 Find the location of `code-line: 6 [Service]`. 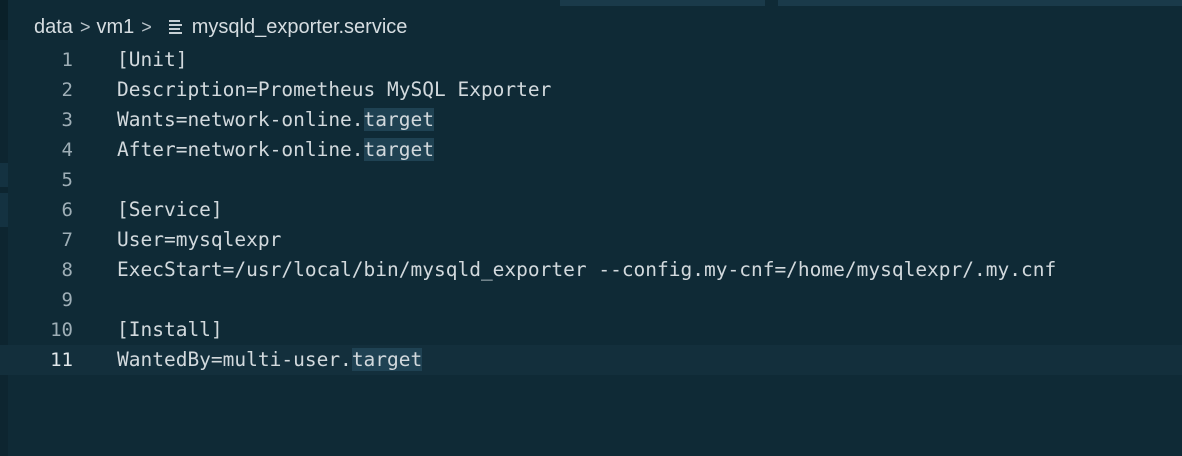

code-line: 6 [Service] is located at coordinates (591, 210).